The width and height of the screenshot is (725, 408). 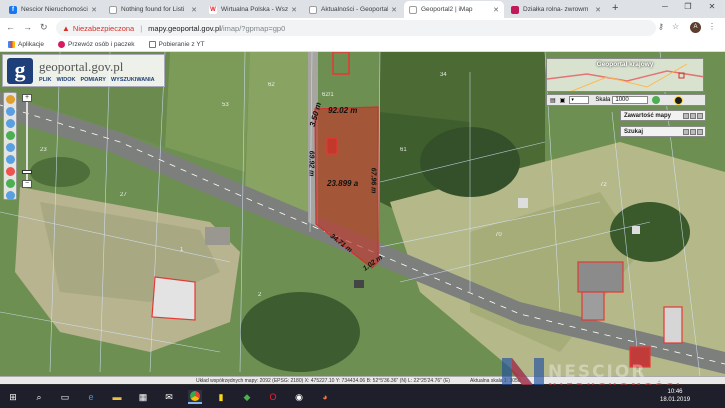 I want to click on zoom-in-icon, so click(x=10, y=111).